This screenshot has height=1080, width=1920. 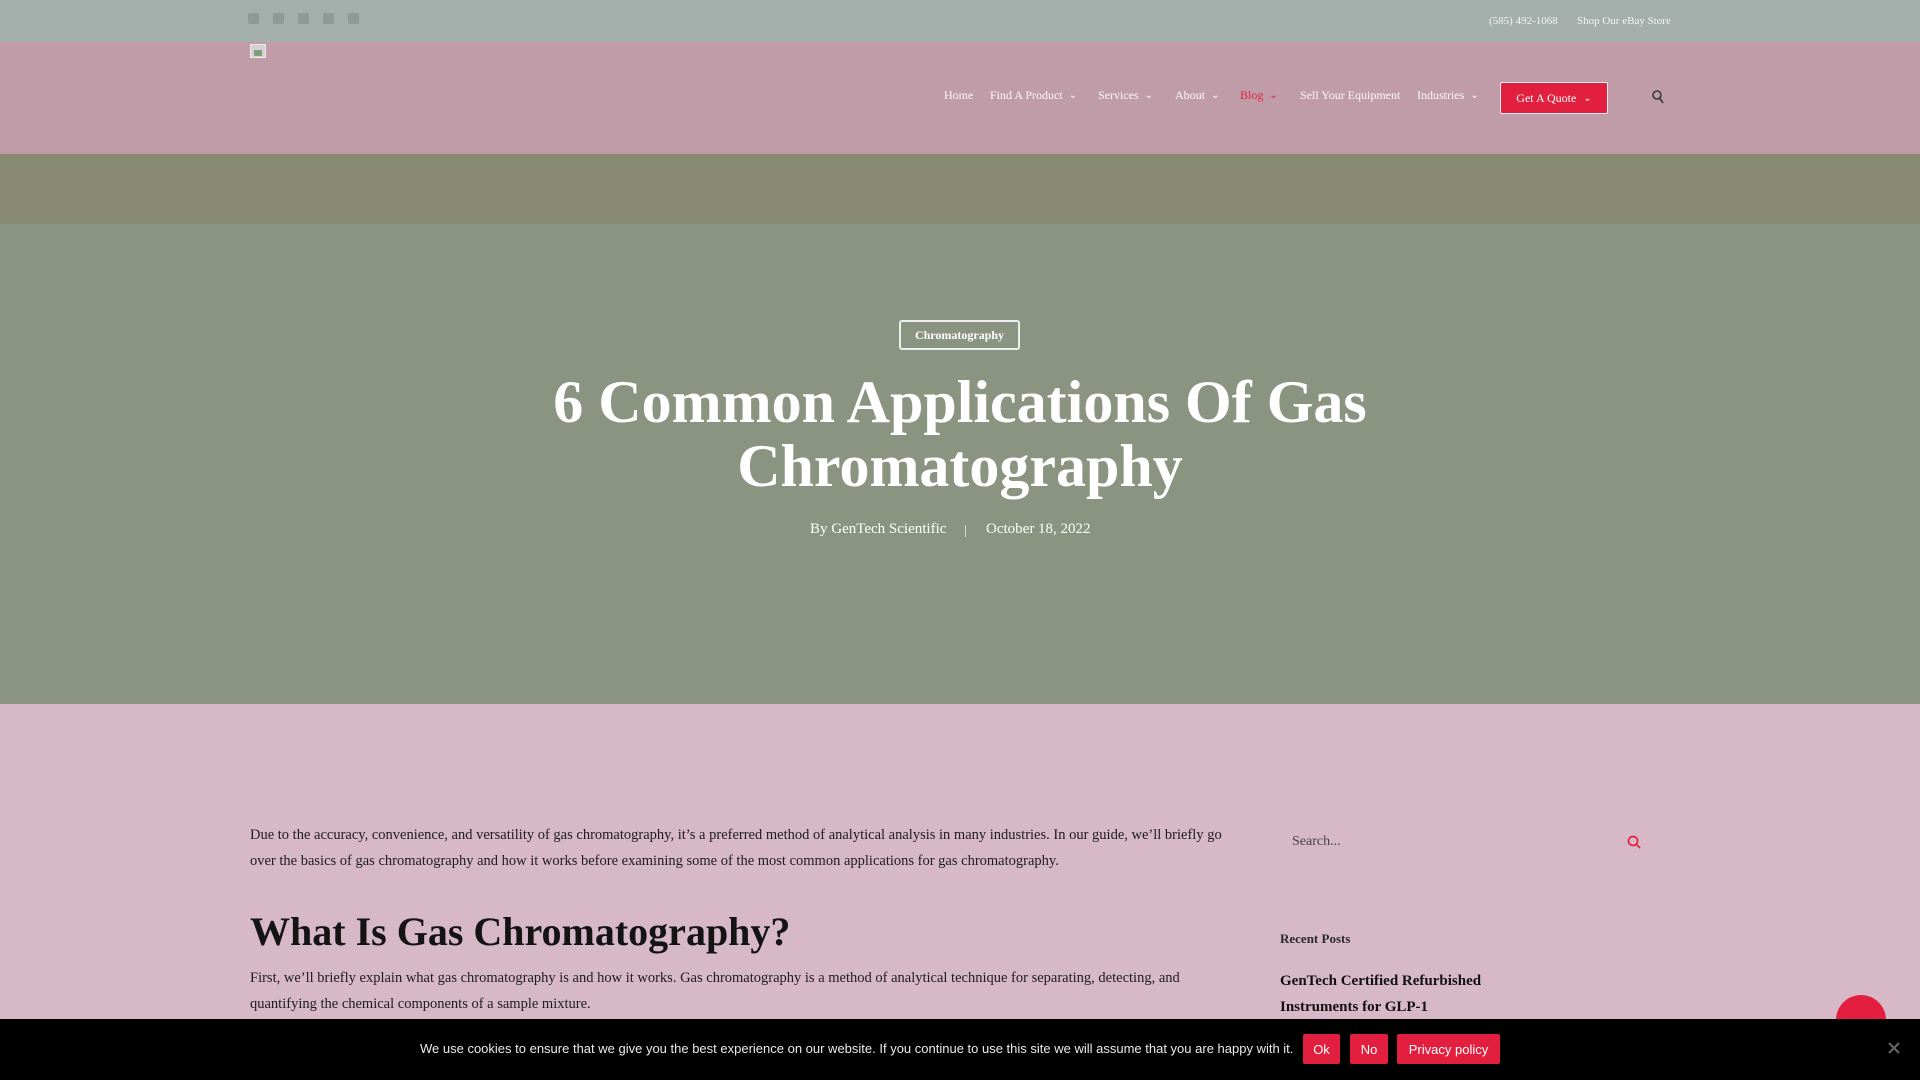 I want to click on sidebar-search, so click(x=1467, y=842).